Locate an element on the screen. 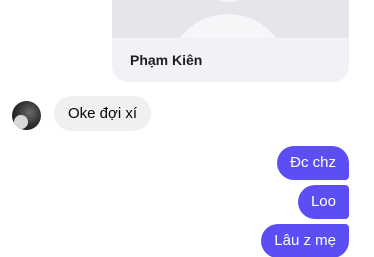 This screenshot has width=374, height=257. contact-cover-image is located at coordinates (230, 19).